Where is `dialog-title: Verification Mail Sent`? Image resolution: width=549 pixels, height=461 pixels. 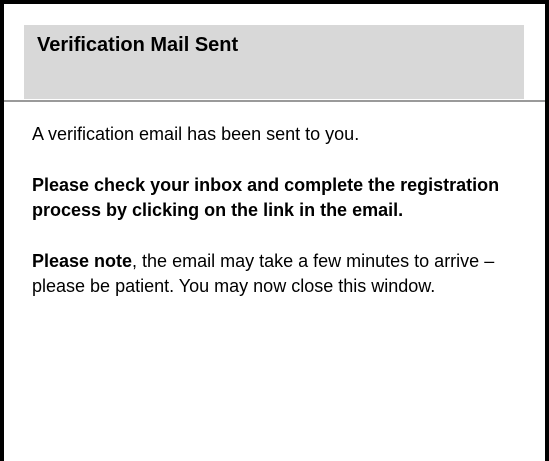
dialog-title: Verification Mail Sent is located at coordinates (138, 45).